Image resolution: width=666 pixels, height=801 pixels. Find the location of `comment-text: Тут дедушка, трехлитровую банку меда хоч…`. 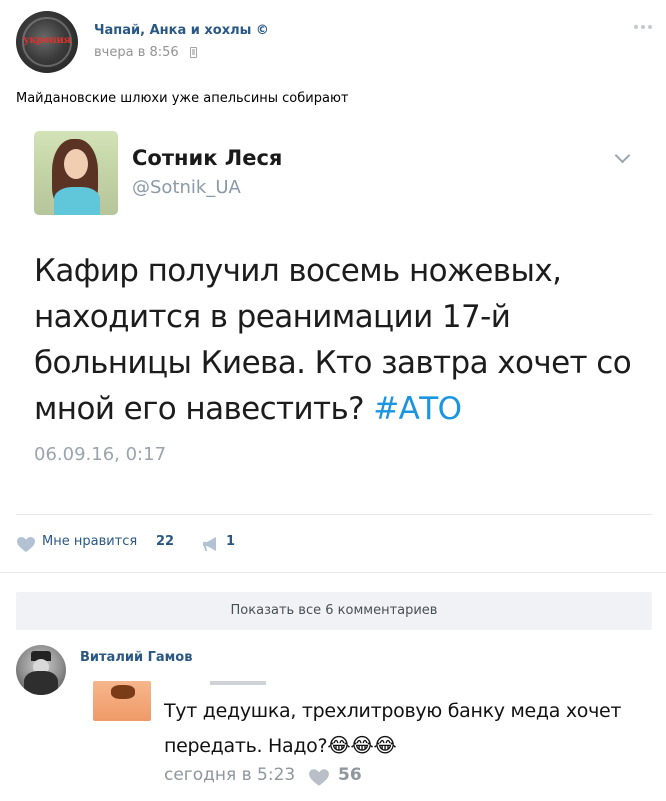

comment-text: Тут дедушка, трехлитровую банку меда хоч… is located at coordinates (404, 728).